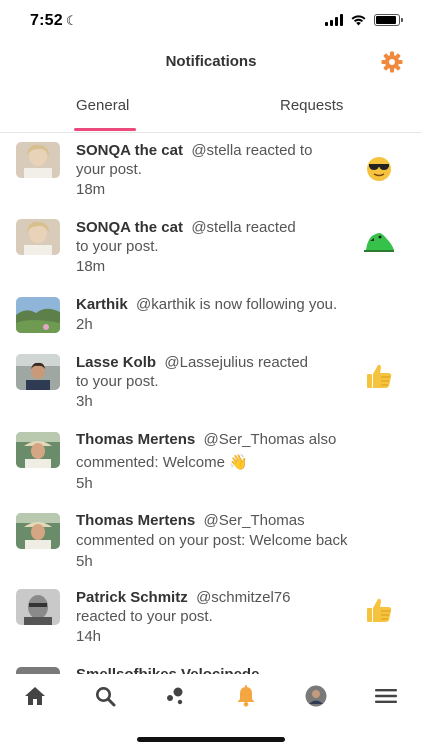  What do you see at coordinates (144, 616) in the screenshot?
I see `notification-message-cont: reacted to your post.` at bounding box center [144, 616].